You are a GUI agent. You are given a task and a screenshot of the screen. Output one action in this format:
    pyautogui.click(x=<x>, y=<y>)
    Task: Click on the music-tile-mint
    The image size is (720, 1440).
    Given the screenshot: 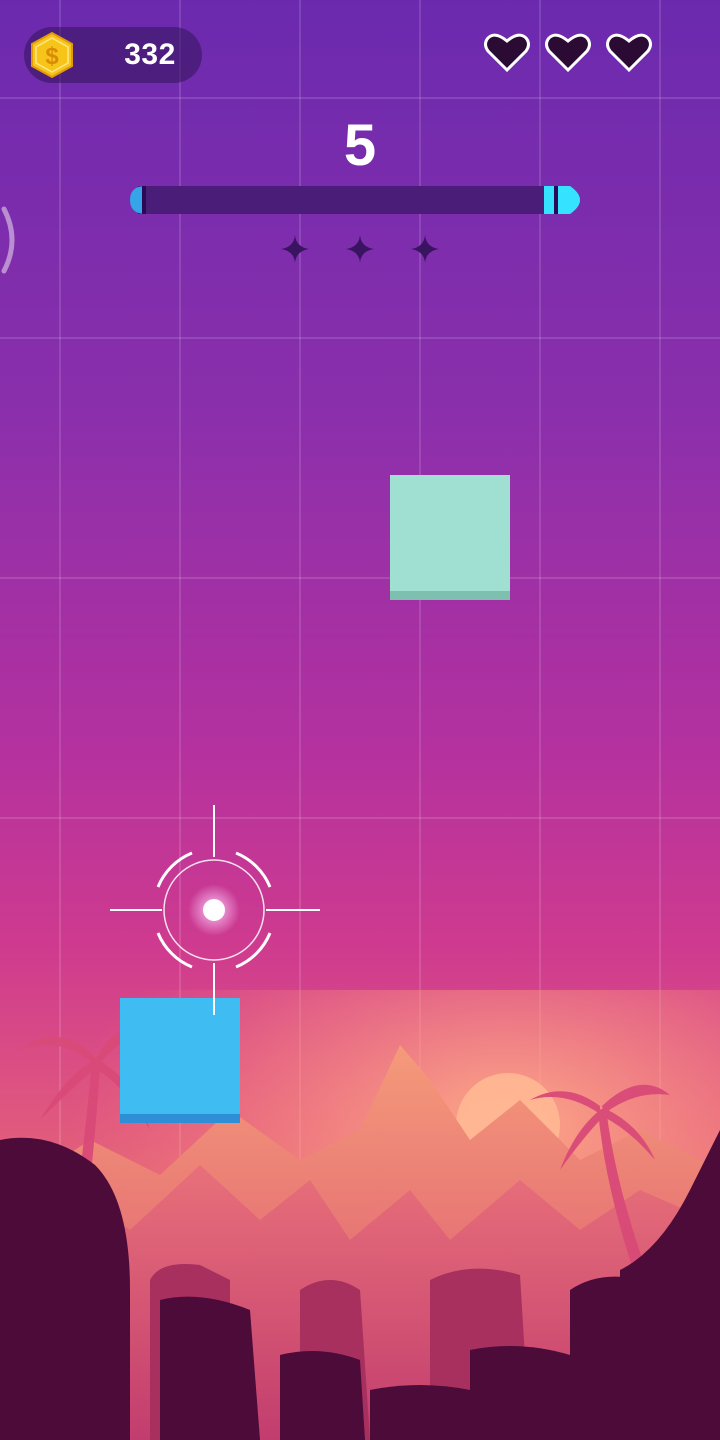 What is the action you would take?
    pyautogui.click(x=450, y=537)
    